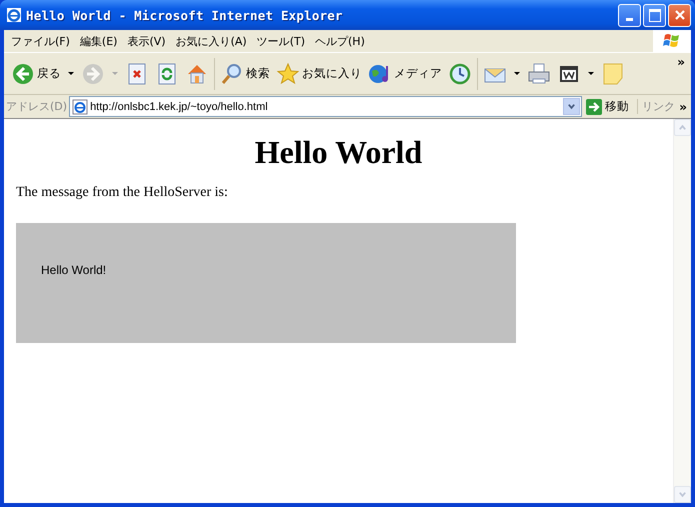 The width and height of the screenshot is (695, 507). What do you see at coordinates (539, 74) in the screenshot?
I see `printer-icon` at bounding box center [539, 74].